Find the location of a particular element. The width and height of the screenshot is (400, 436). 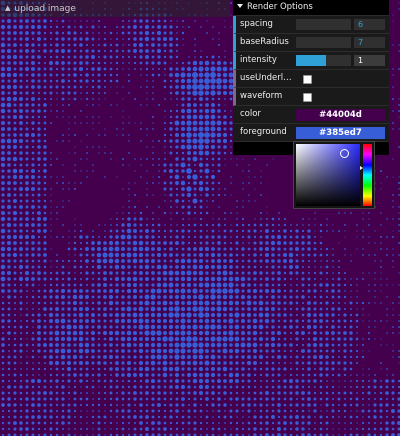

saturation-value-area is located at coordinates (328, 175).